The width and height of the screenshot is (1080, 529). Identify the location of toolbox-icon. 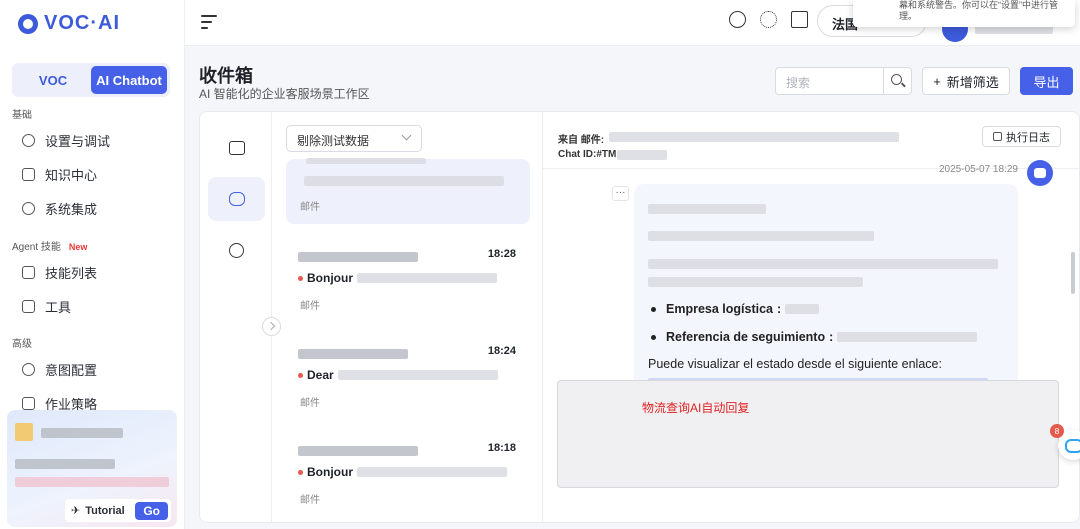
(28, 306).